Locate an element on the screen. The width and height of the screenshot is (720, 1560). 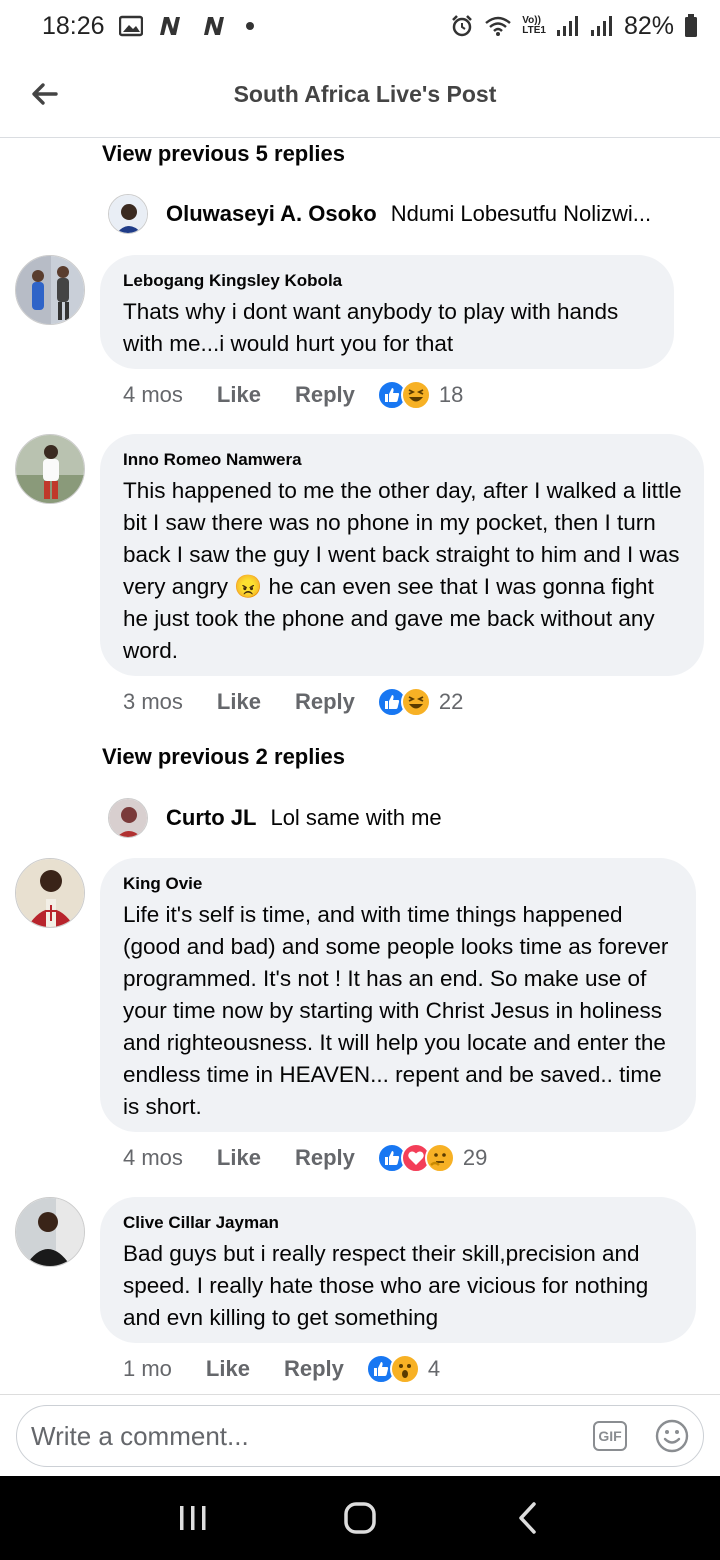
reaction-count: 22 is located at coordinates (451, 702).